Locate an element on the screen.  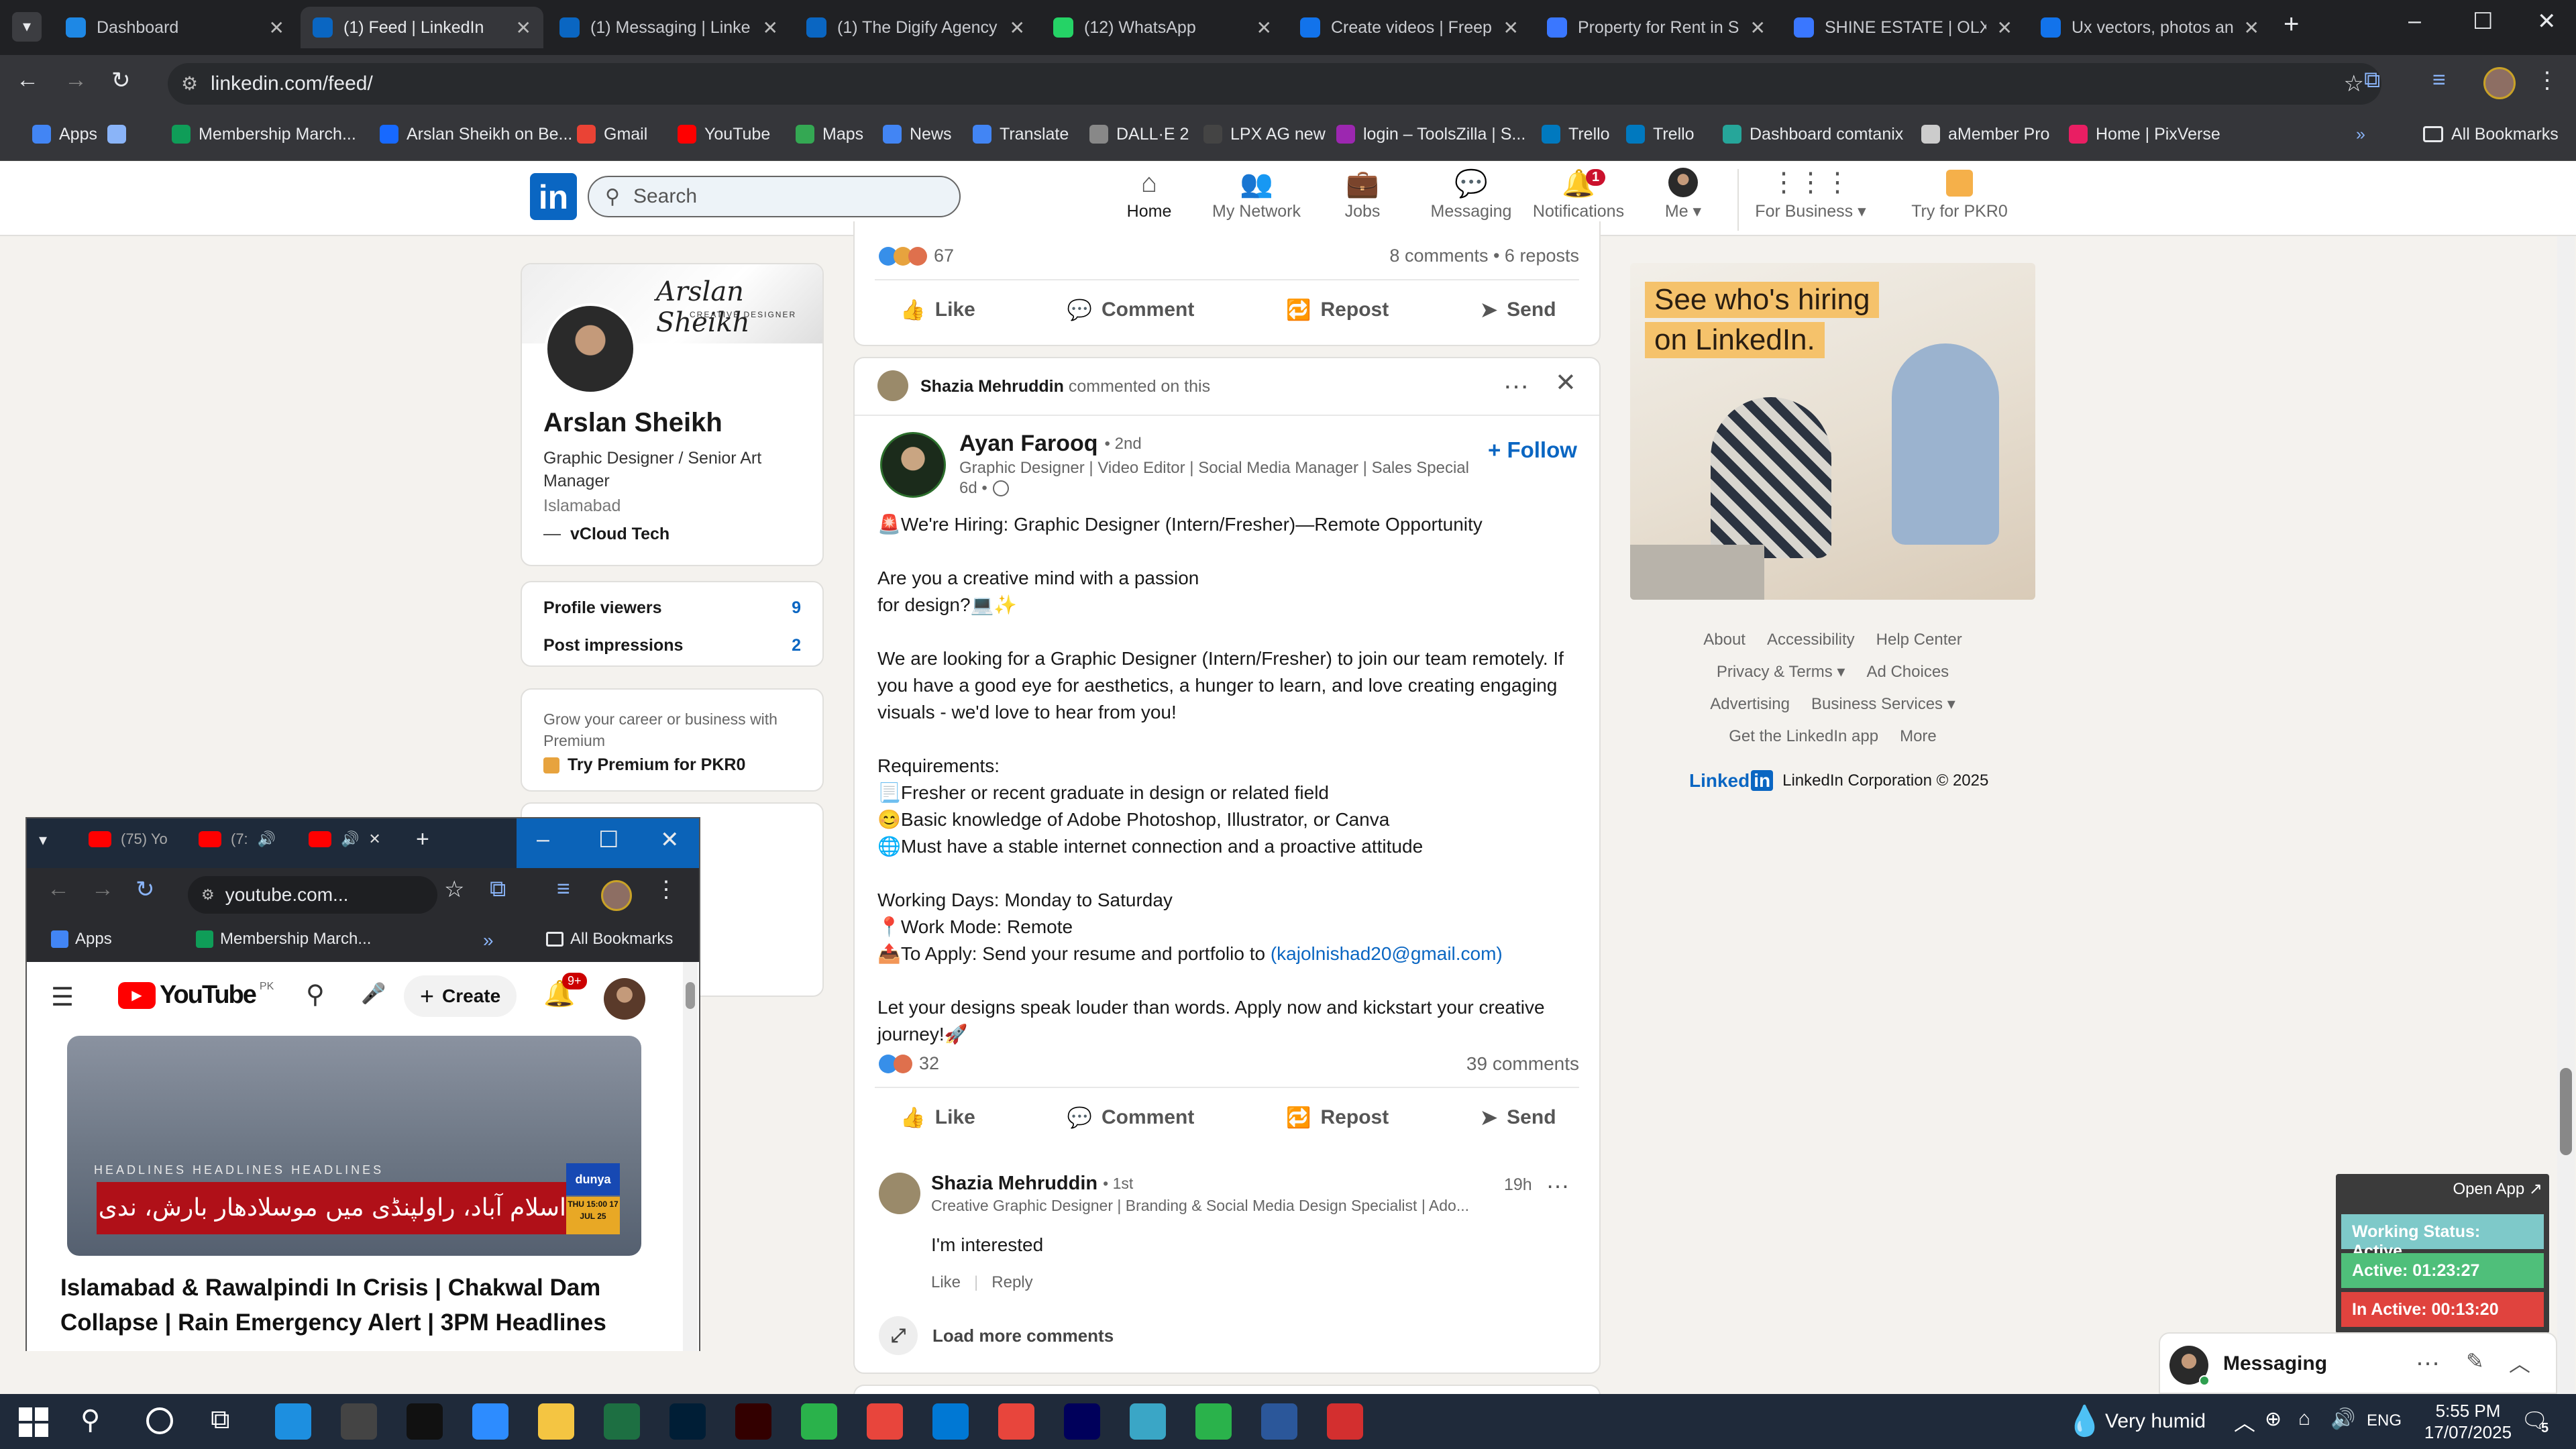
volume-icon: 🔊 is located at coordinates (2342, 1419).